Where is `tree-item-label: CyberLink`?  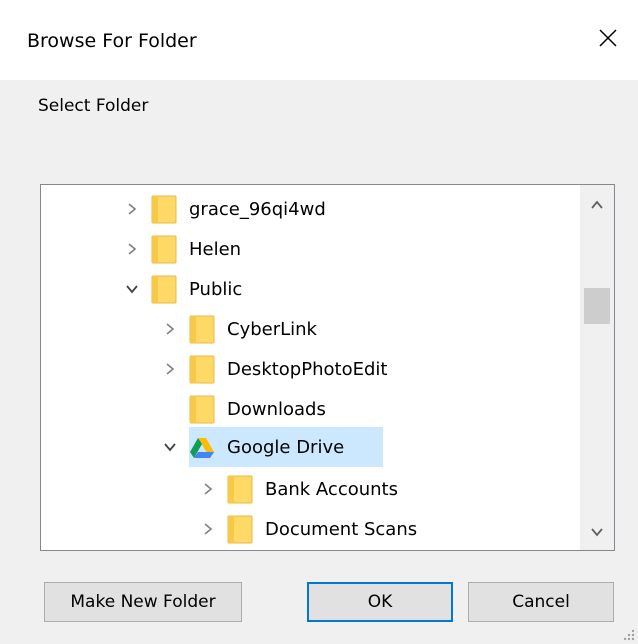
tree-item-label: CyberLink is located at coordinates (272, 329).